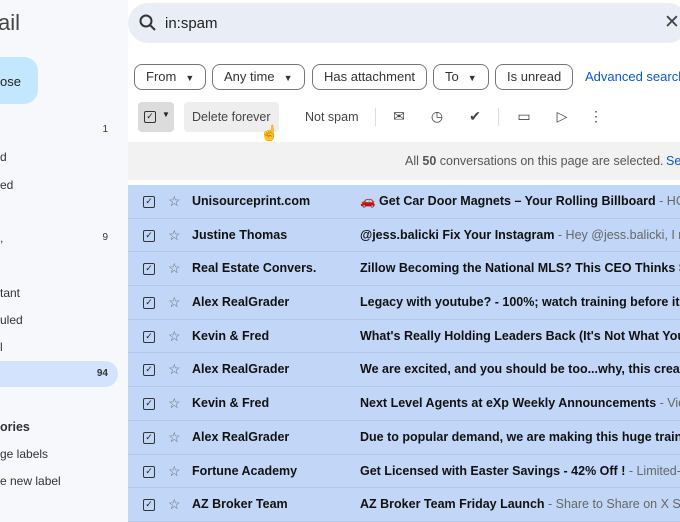 The height and width of the screenshot is (522, 680). I want to click on email-sender: Alex RealGrader, so click(241, 369).